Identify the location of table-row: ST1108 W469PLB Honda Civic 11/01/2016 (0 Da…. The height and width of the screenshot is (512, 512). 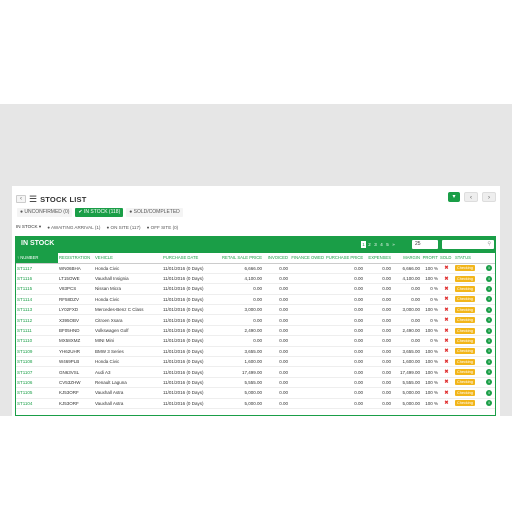
(255, 362).